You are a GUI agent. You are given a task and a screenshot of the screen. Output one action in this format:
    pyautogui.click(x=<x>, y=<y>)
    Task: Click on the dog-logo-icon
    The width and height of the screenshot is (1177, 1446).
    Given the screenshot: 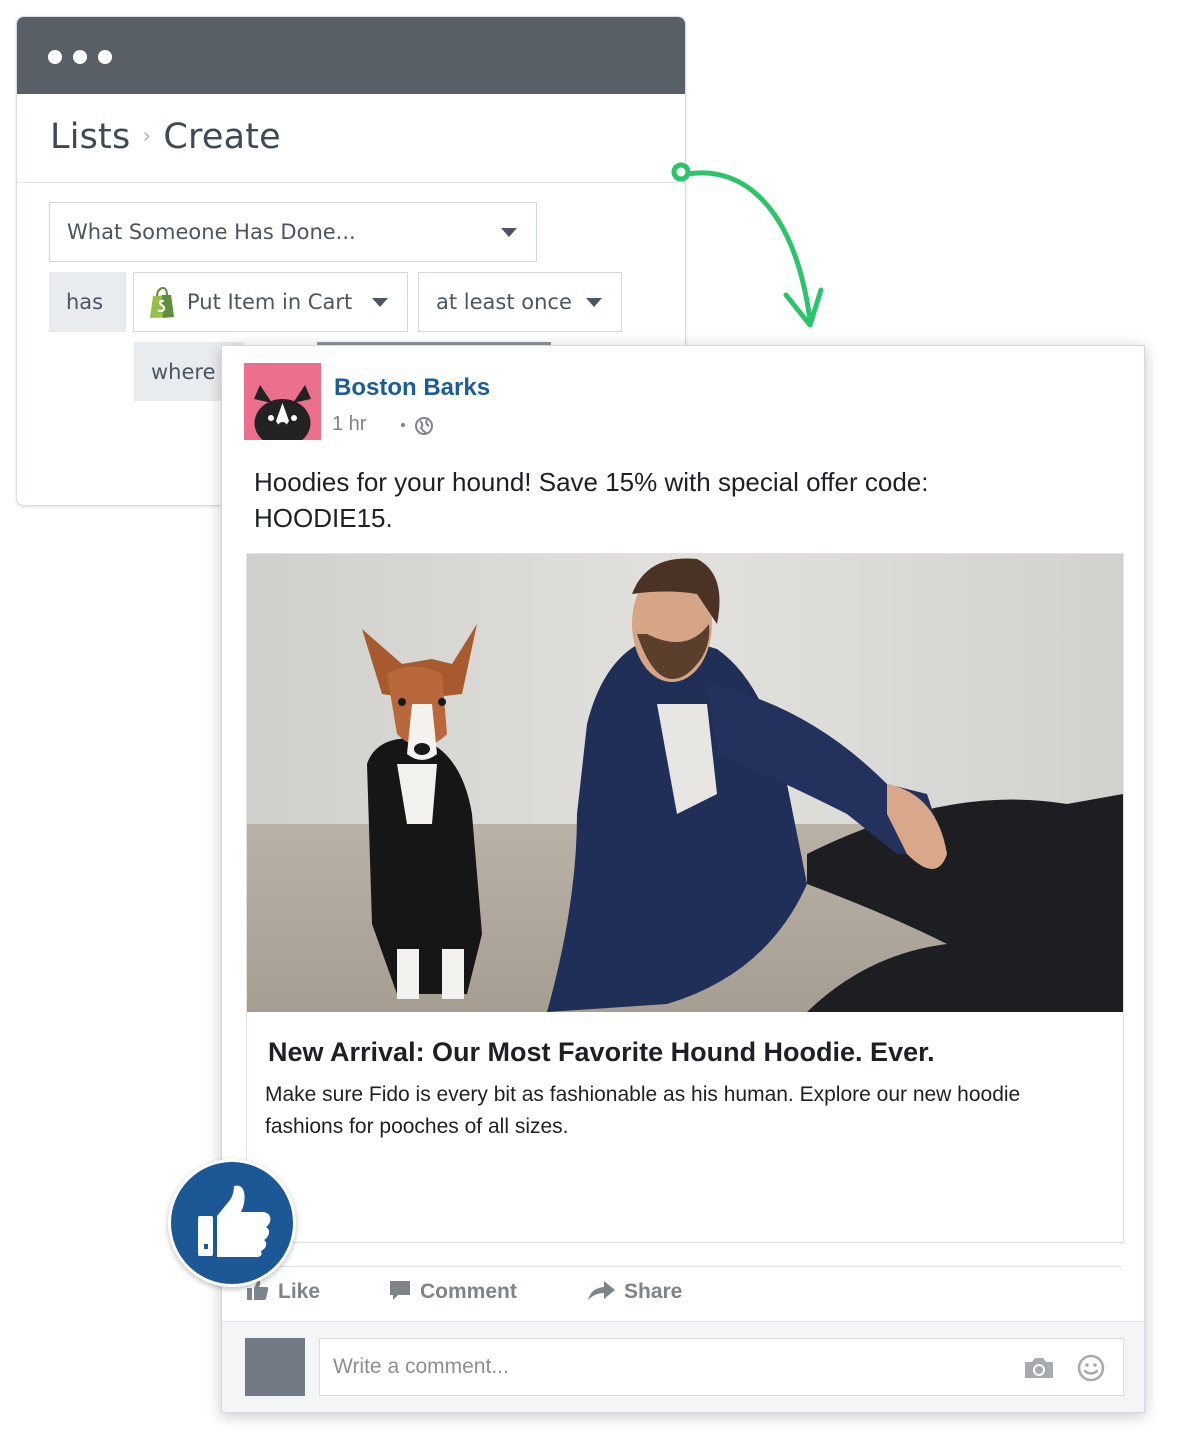 What is the action you would take?
    pyautogui.click(x=282, y=412)
    